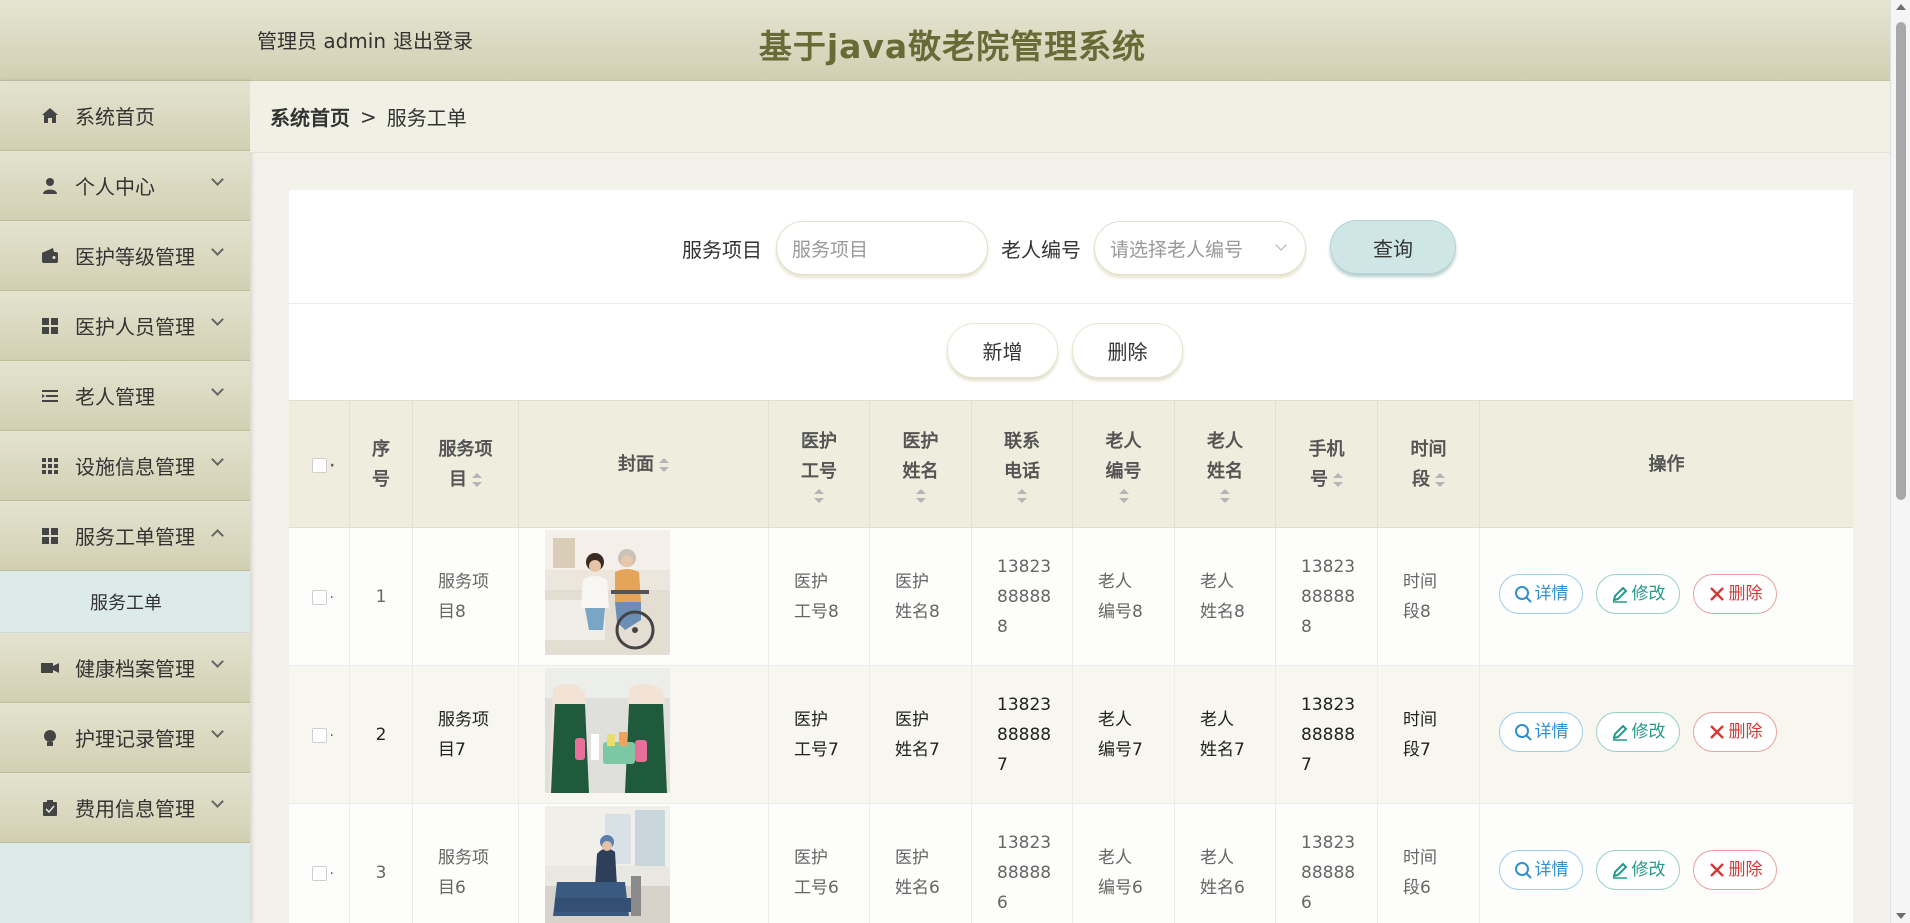 The width and height of the screenshot is (1910, 923). I want to click on sidebar-item-facility: 设施信息管理, so click(125, 466).